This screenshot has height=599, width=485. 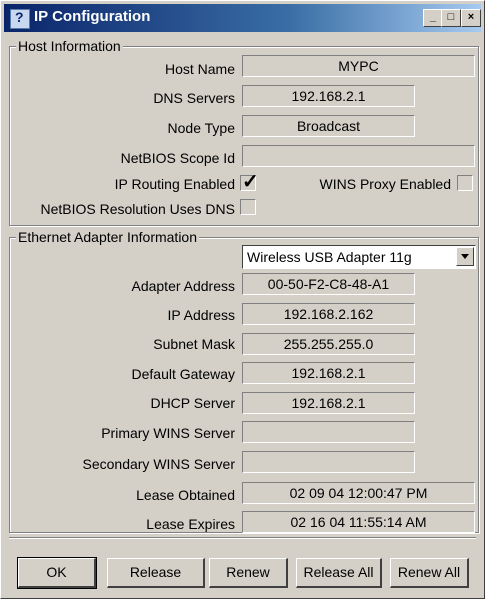 I want to click on renew-button: Renew, so click(x=248, y=573).